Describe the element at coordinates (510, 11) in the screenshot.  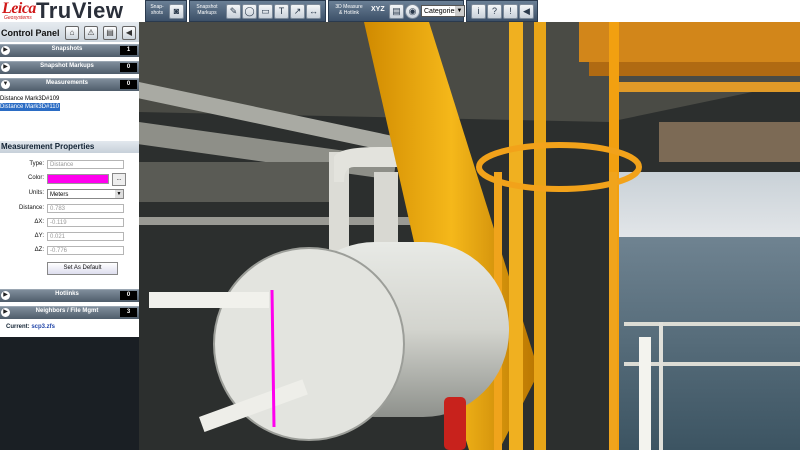
I see `pin-icon: !` at that location.